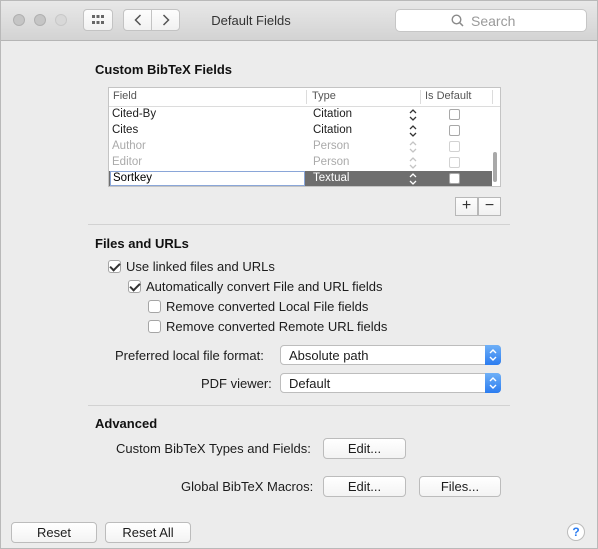 The height and width of the screenshot is (549, 598). What do you see at coordinates (324, 96) in the screenshot?
I see `column-header-type: Type` at bounding box center [324, 96].